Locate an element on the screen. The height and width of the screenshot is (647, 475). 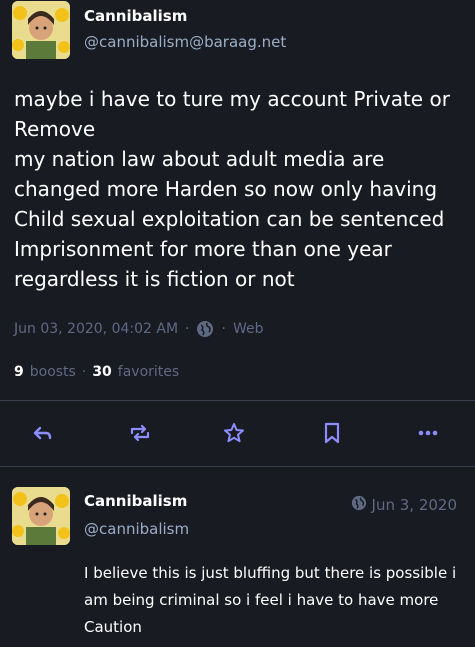
timestamp-link: Jun 03, 2020, 04:02 AM is located at coordinates (96, 329).